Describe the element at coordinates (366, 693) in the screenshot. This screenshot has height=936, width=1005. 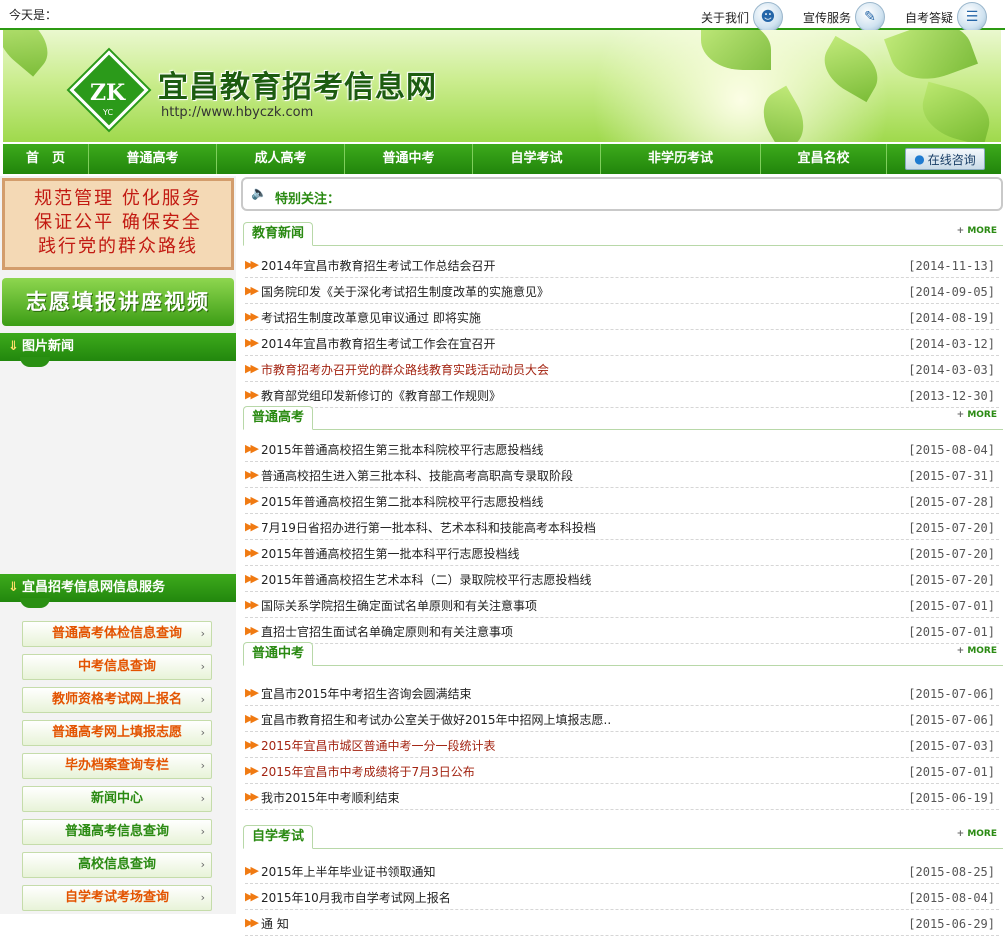
I see `news-title-link: 宜昌市2015年中考招生咨询会圆满结束` at that location.